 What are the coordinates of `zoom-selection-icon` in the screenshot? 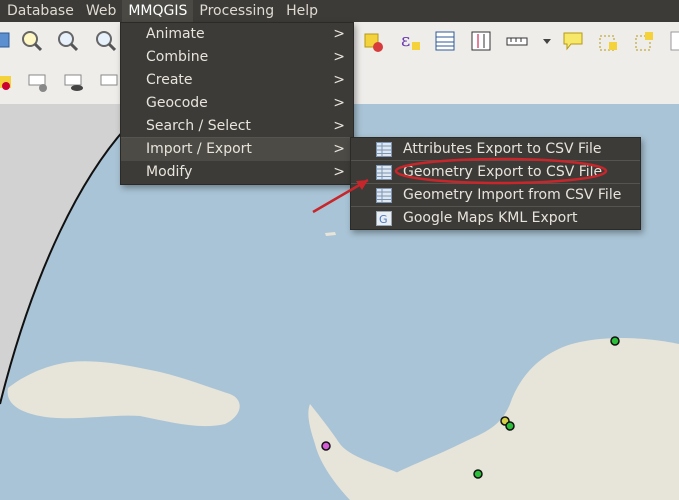 It's located at (105, 41).